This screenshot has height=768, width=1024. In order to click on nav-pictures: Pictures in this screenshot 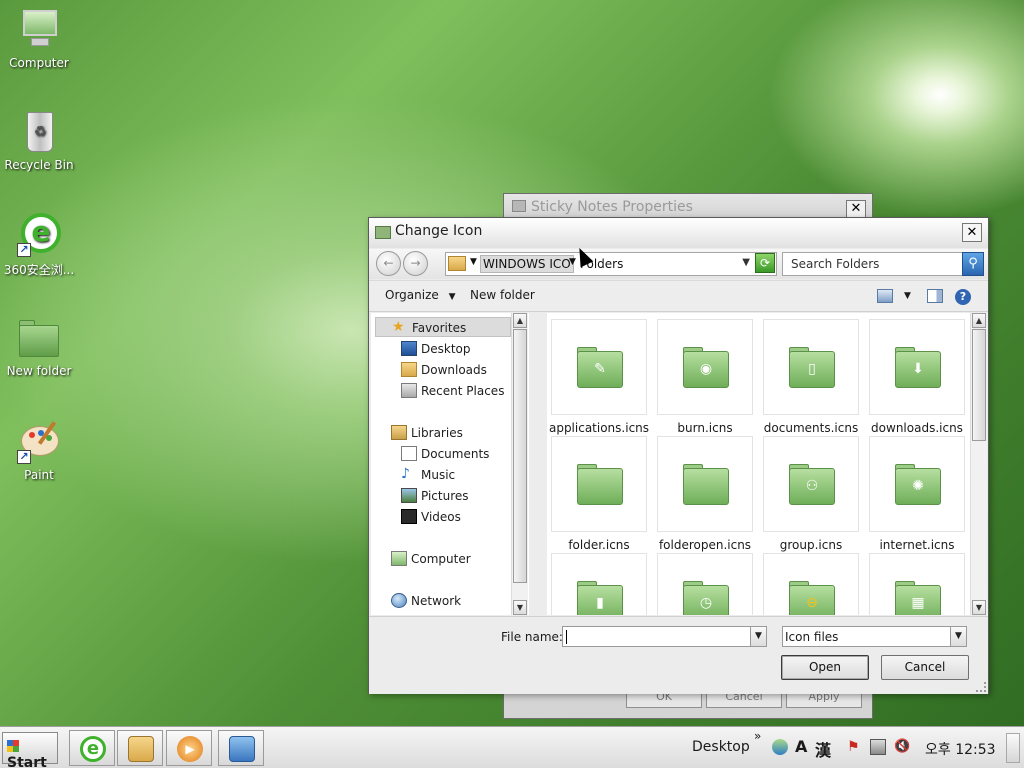, I will do `click(441, 496)`.